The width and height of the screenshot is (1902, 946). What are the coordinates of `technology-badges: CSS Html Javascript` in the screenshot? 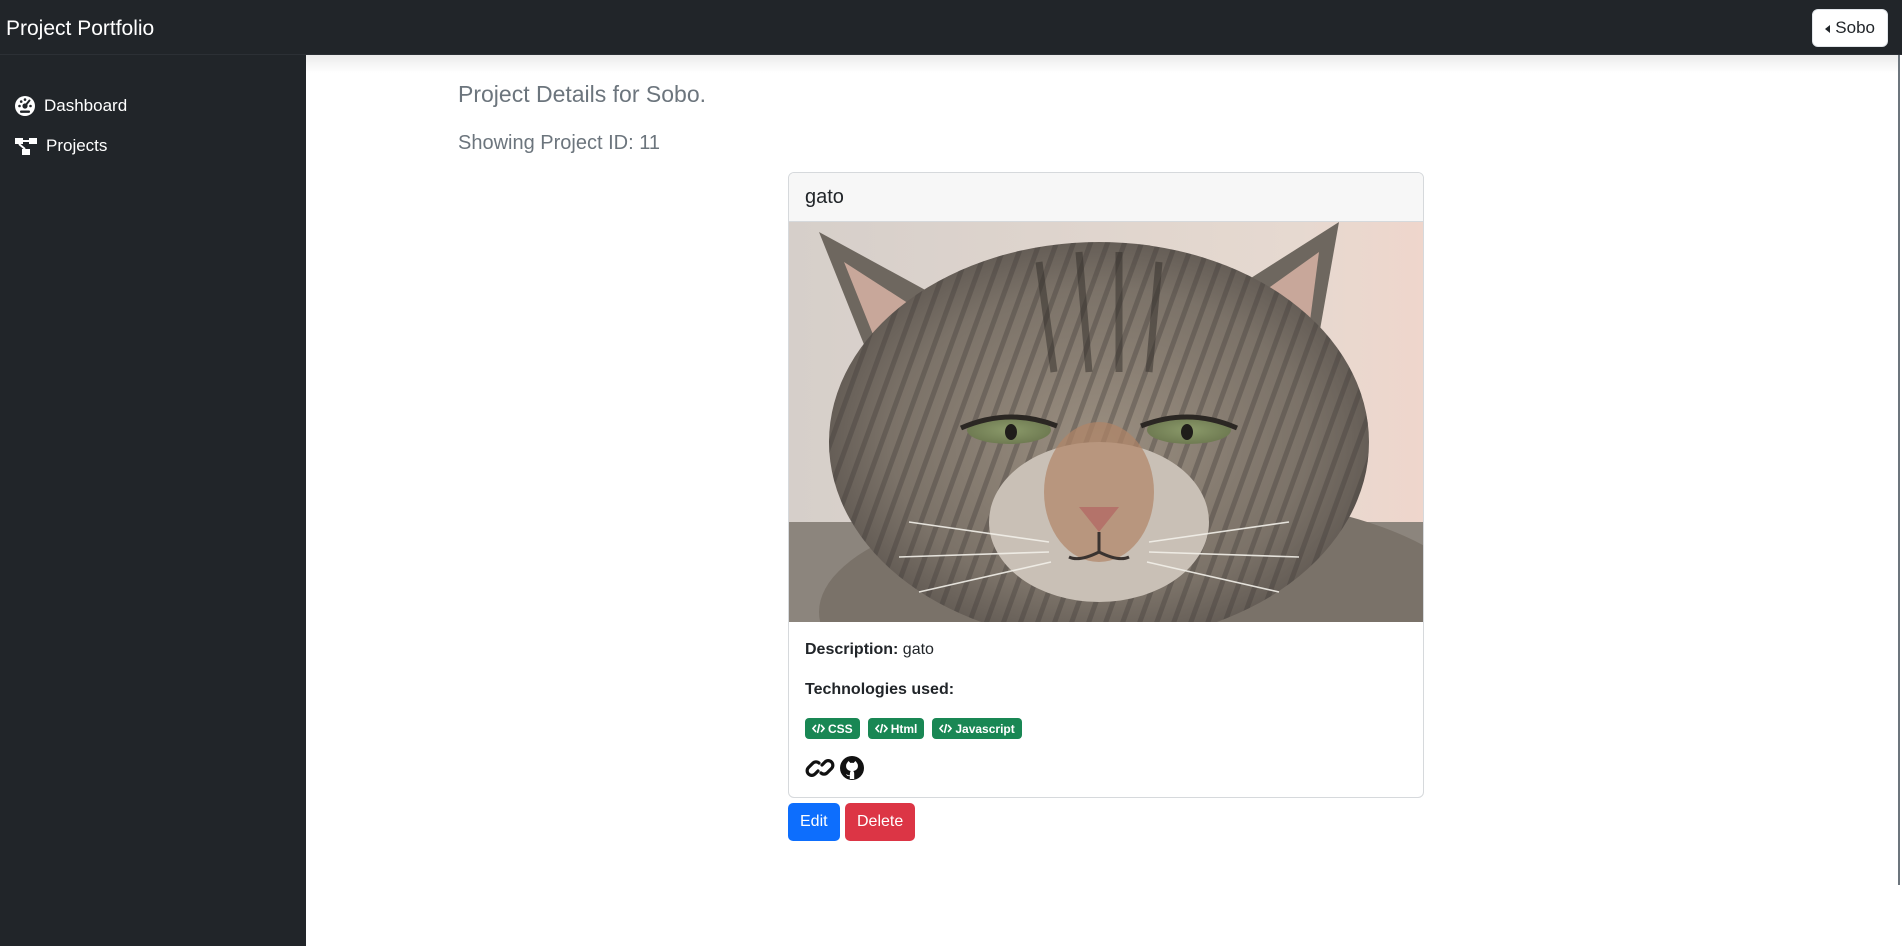 It's located at (1106, 728).